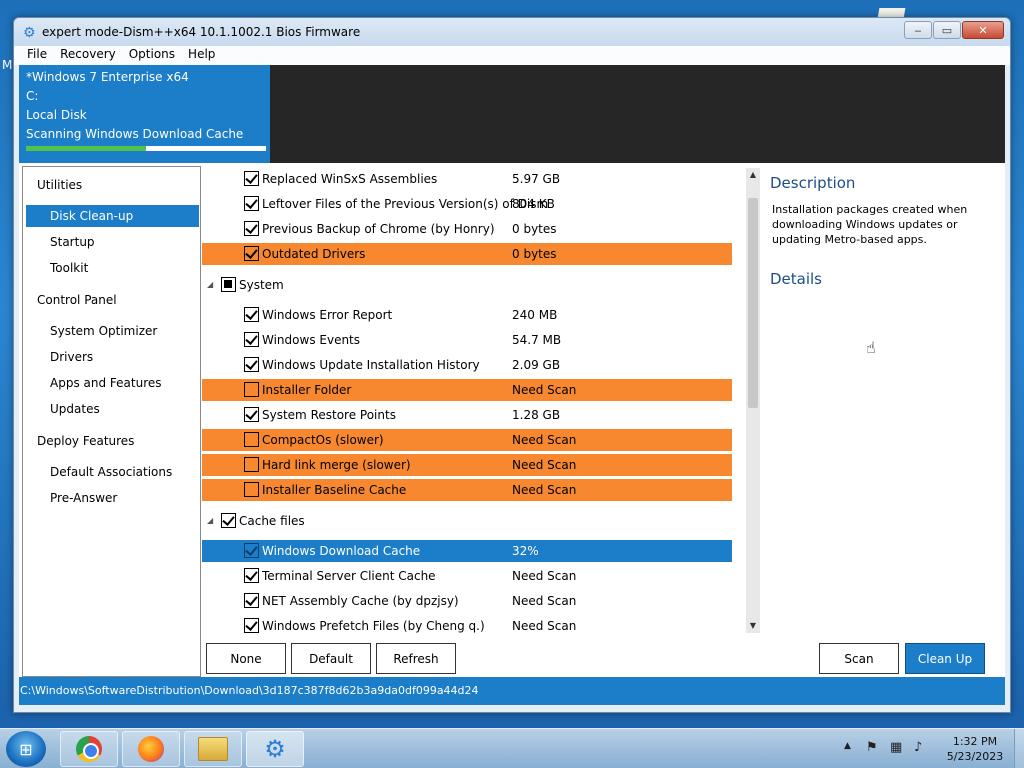 This screenshot has height=768, width=1024. What do you see at coordinates (111, 441) in the screenshot?
I see `sidebar-item-deploy-features: Deploy Features` at bounding box center [111, 441].